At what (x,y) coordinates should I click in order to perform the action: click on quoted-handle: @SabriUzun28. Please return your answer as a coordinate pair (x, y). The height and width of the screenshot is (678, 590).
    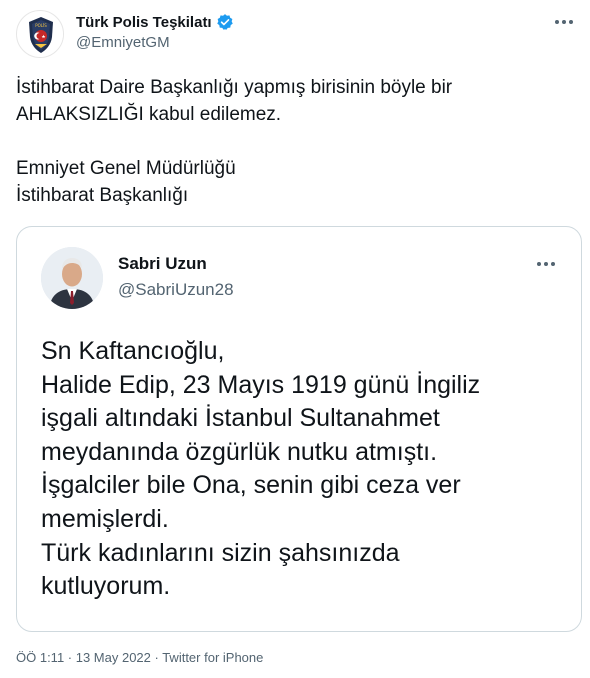
    Looking at the image, I should click on (176, 290).